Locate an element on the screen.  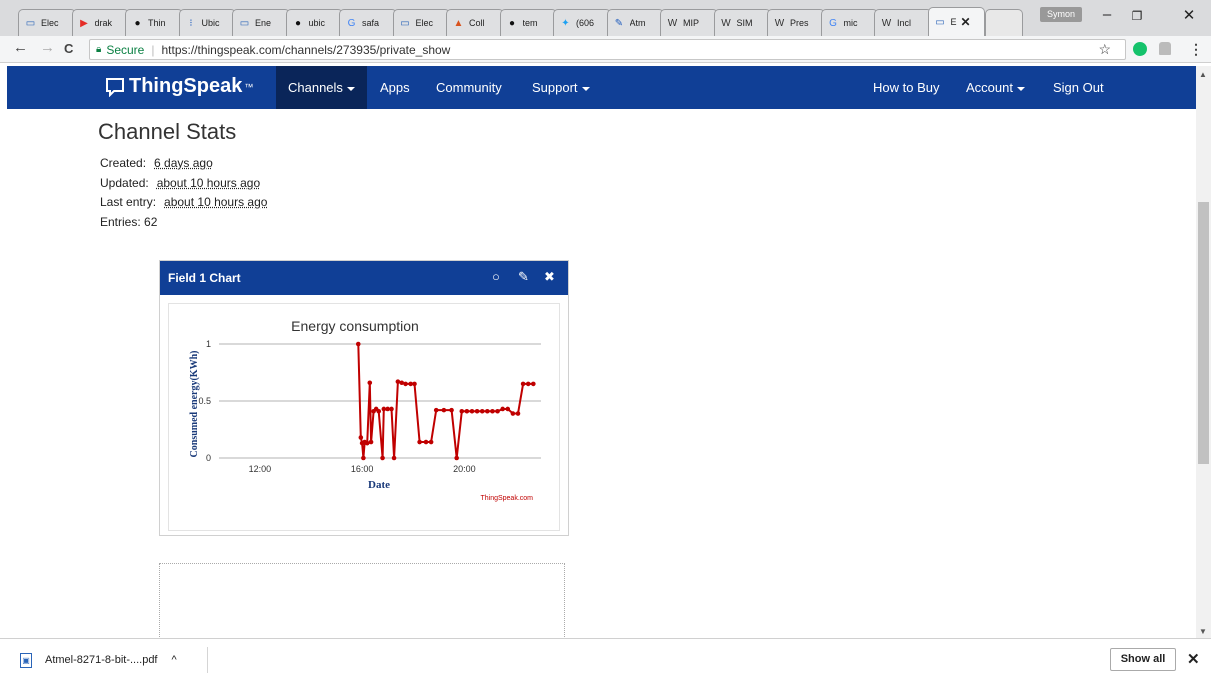
youtube-icon: ▶ is located at coordinates (84, 23).